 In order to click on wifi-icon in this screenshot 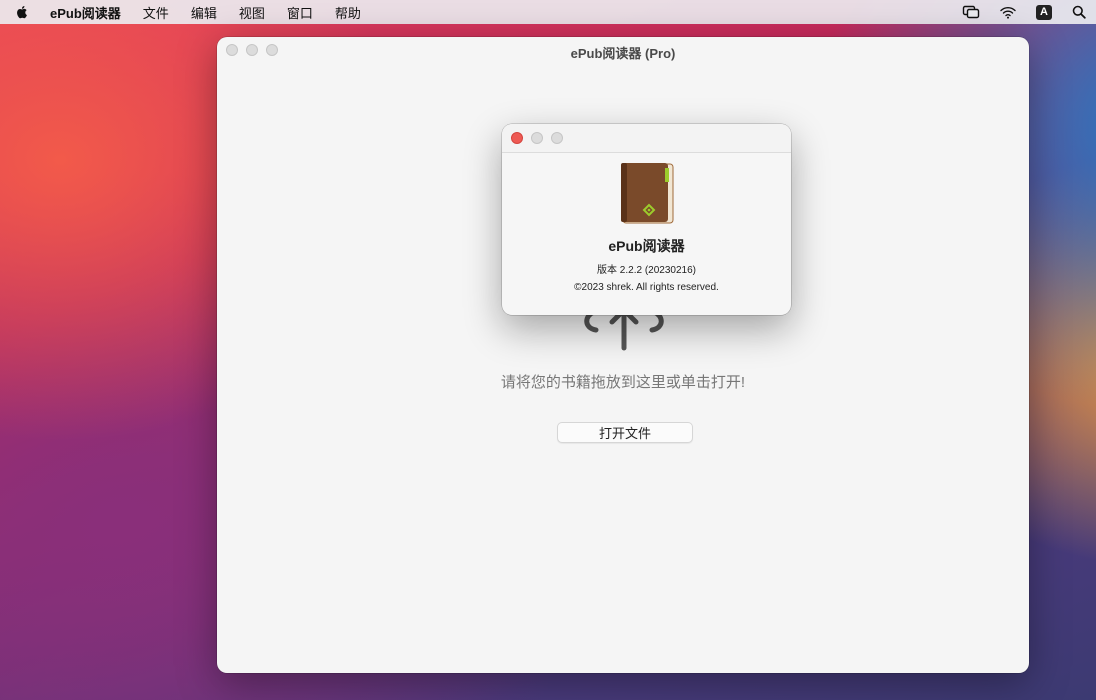, I will do `click(1008, 12)`.